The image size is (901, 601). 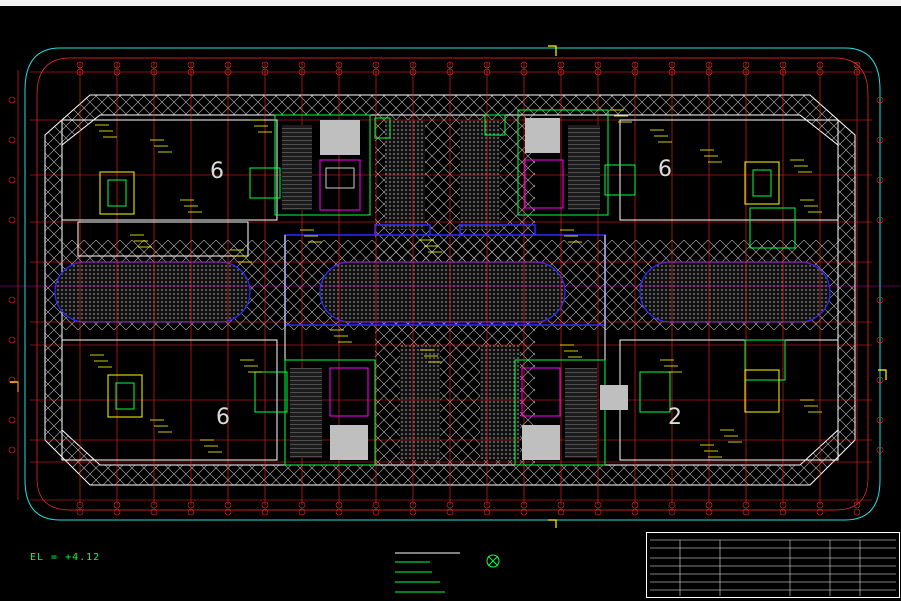 I want to click on zone-number-bottom-right: 2, so click(x=675, y=417).